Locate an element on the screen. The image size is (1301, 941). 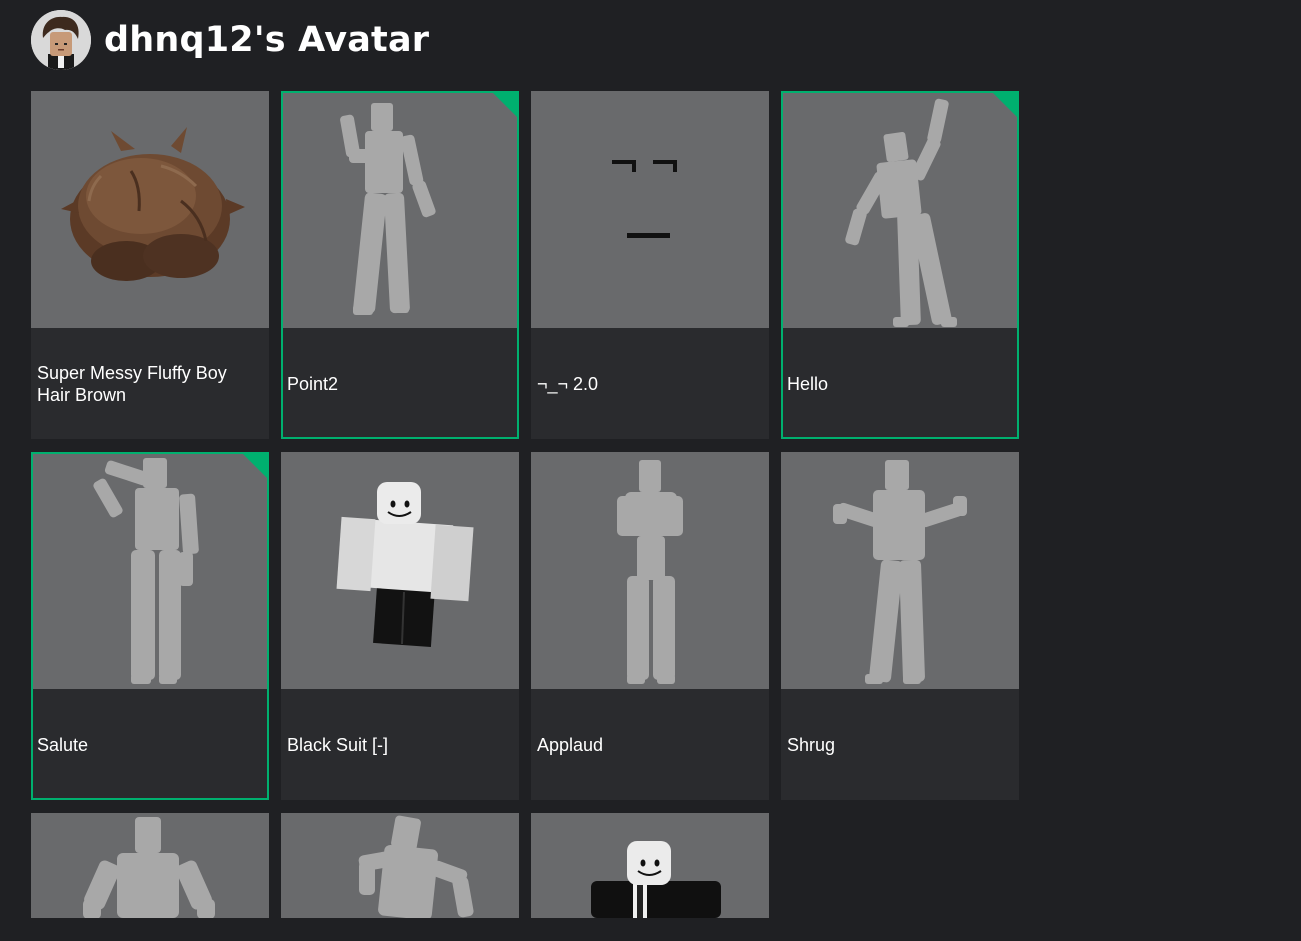
page-title: dhnq12's Avatar is located at coordinates (267, 40).